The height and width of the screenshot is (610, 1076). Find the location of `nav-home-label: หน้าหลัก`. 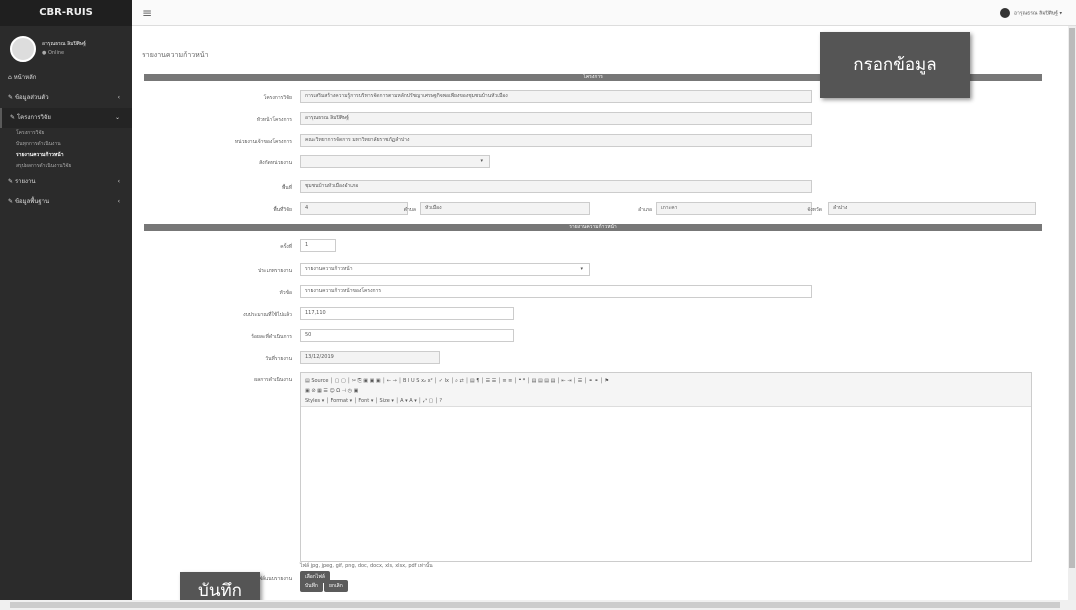

nav-home-label: หน้าหลัก is located at coordinates (25, 77).